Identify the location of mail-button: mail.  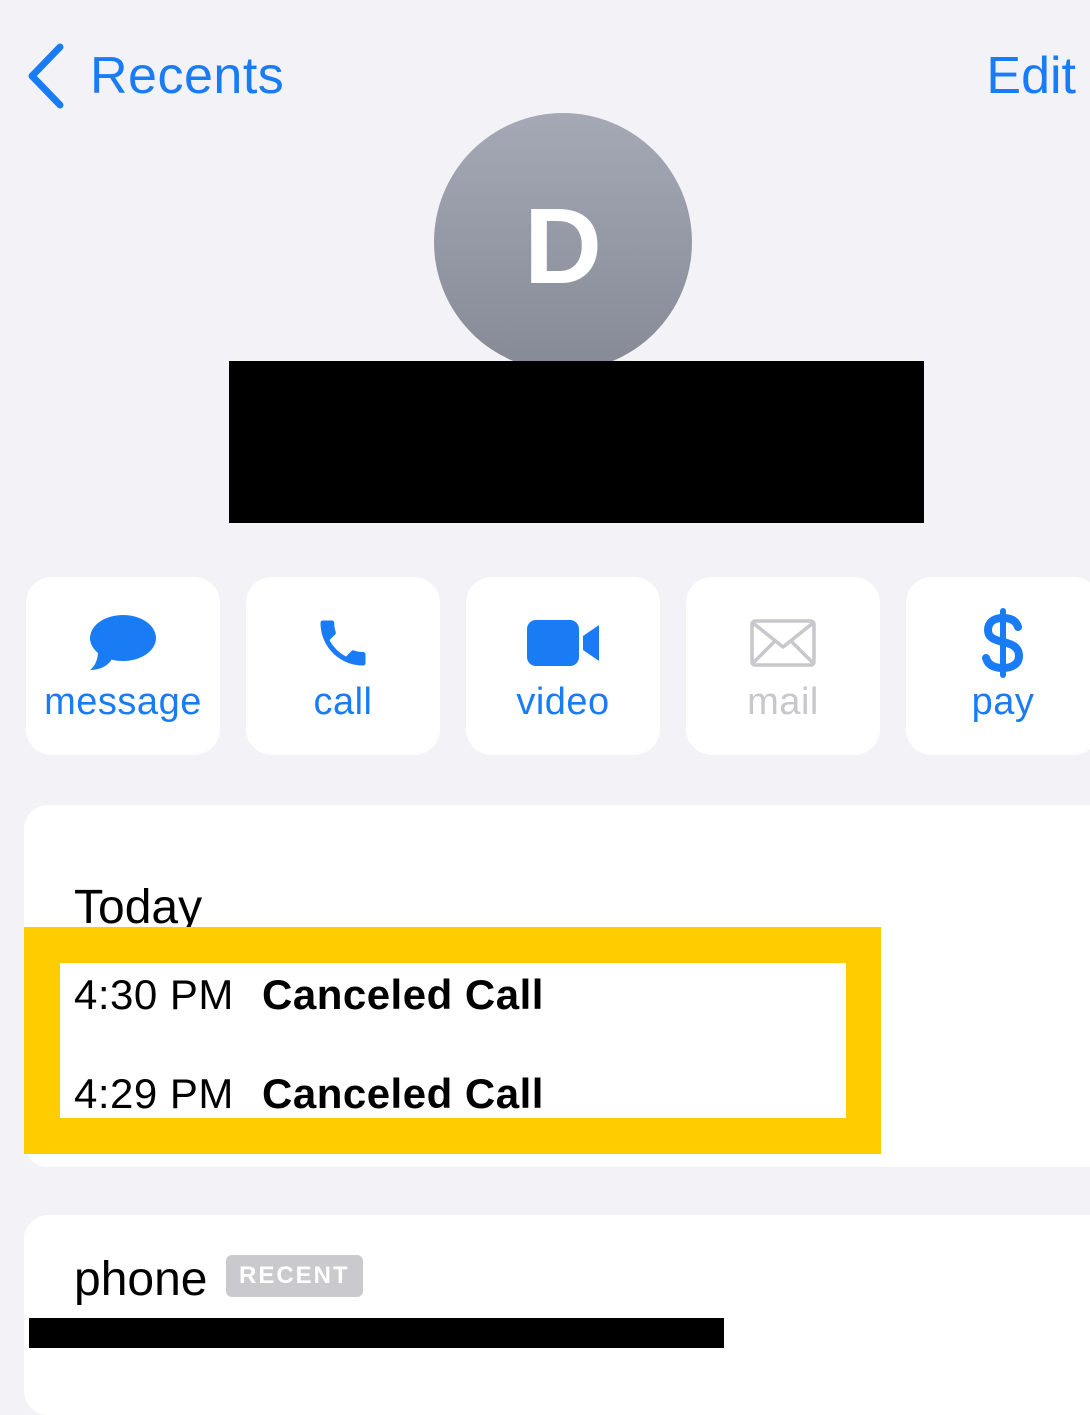
(783, 666).